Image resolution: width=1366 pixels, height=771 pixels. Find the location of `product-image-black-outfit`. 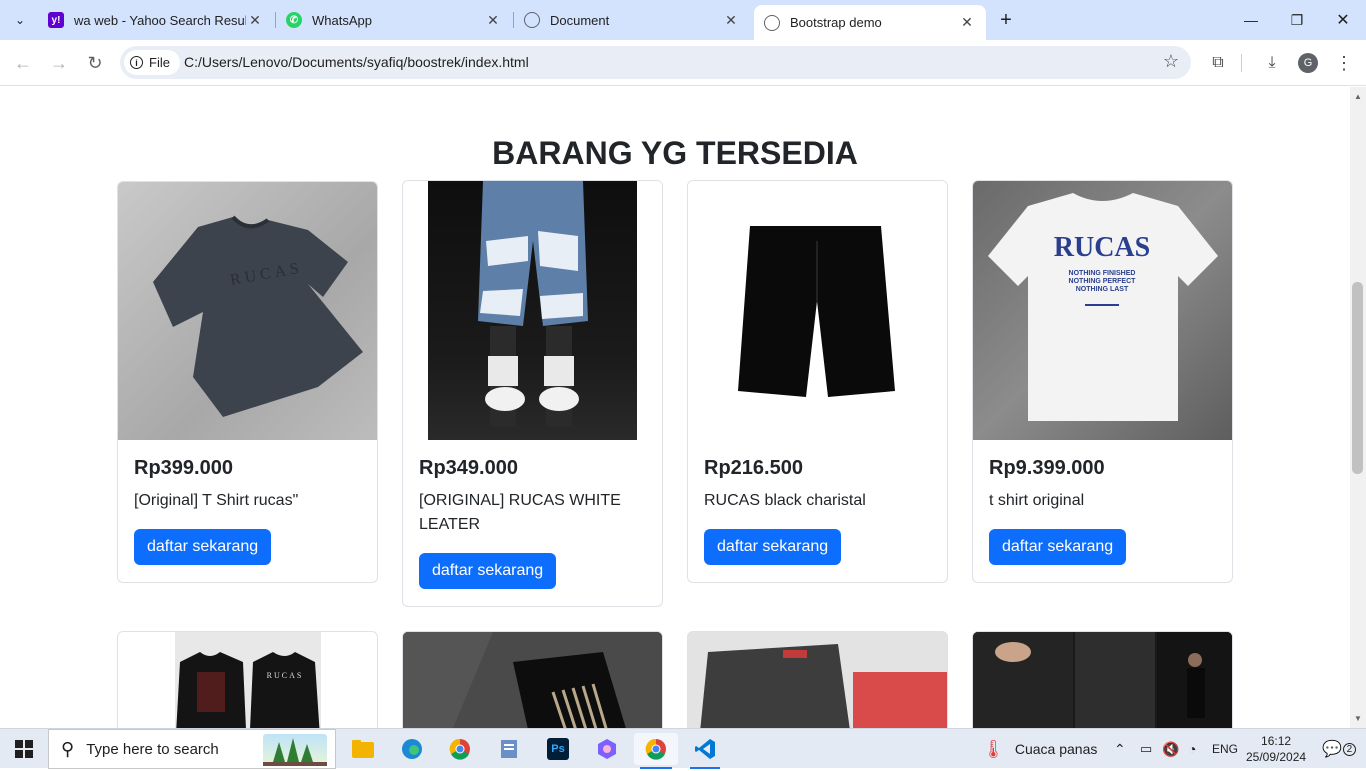

product-image-black-outfit is located at coordinates (1102, 680).